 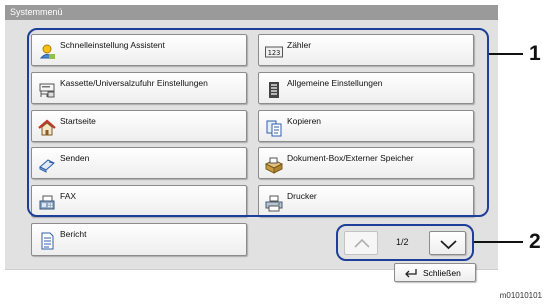 What do you see at coordinates (366, 50) in the screenshot?
I see `menu-button-counter: 123 Zähler` at bounding box center [366, 50].